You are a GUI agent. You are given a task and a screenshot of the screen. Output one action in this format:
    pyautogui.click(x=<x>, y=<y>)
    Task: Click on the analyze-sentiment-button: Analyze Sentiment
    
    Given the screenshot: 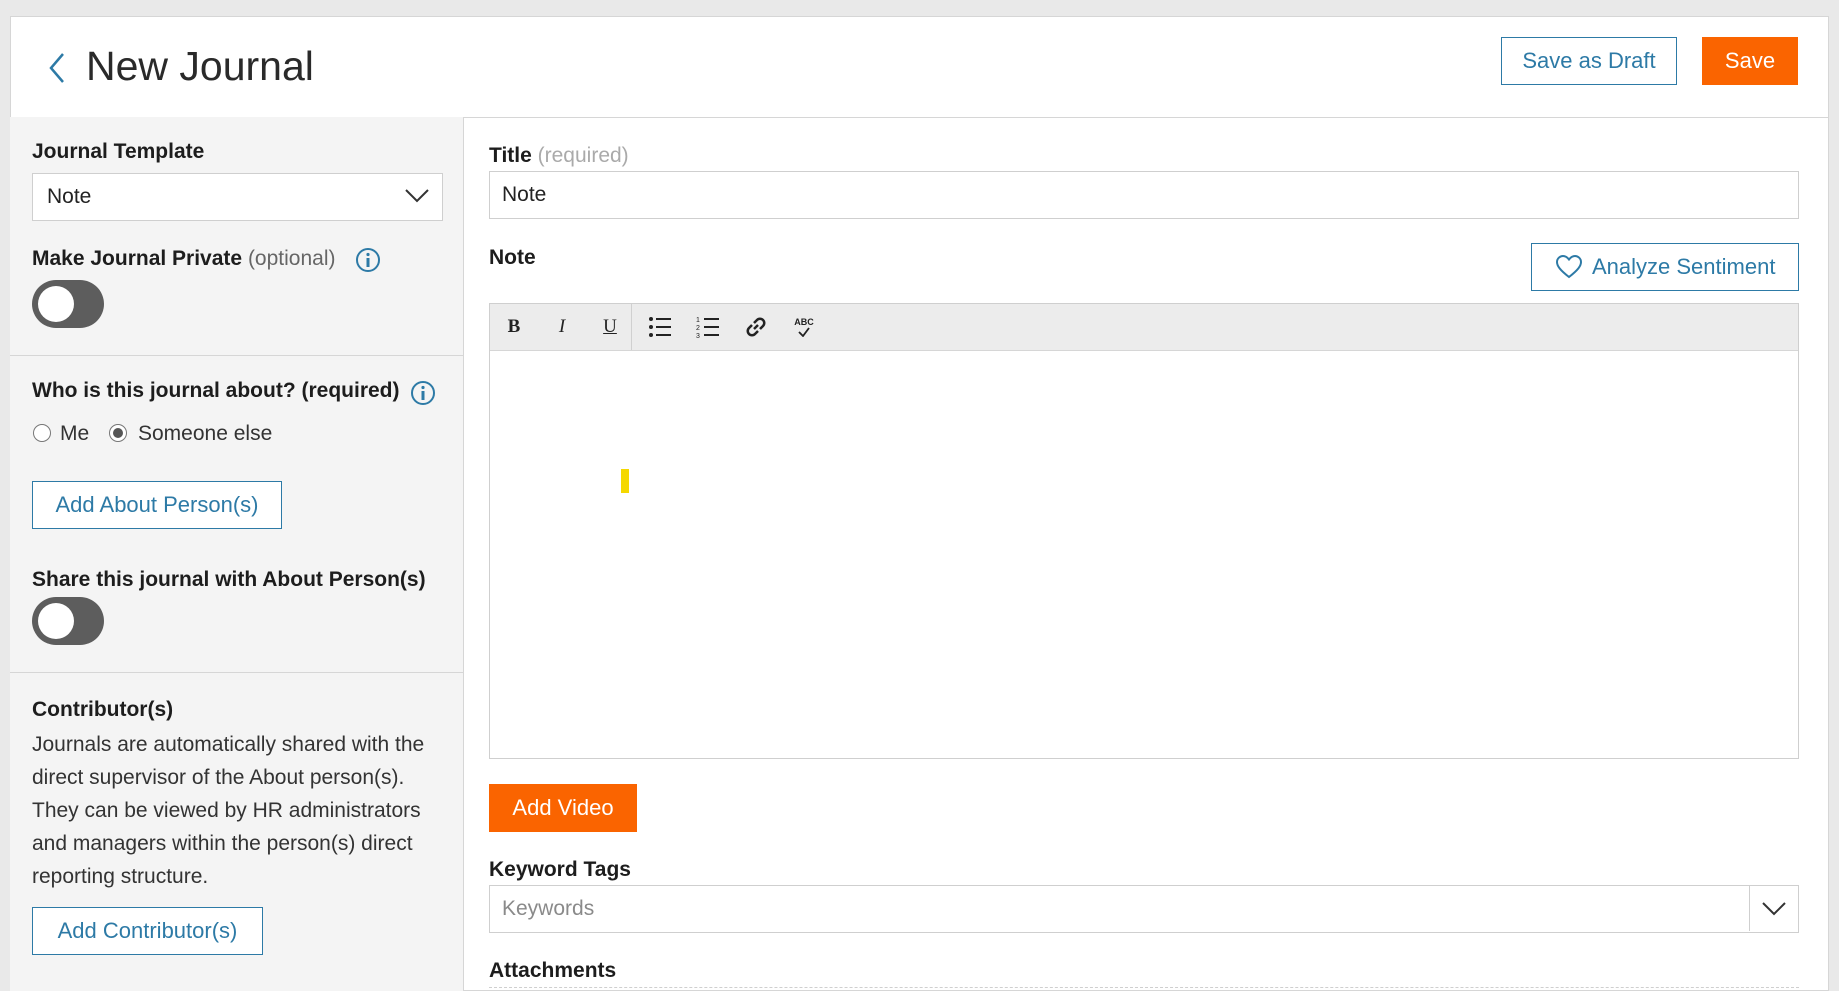 What is the action you would take?
    pyautogui.click(x=1665, y=267)
    